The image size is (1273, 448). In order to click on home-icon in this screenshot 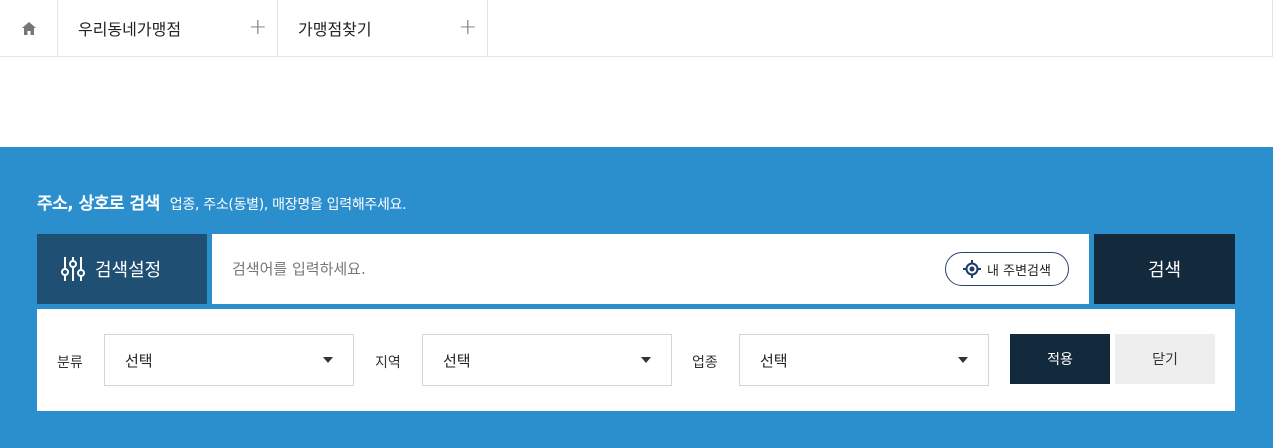, I will do `click(28, 28)`.